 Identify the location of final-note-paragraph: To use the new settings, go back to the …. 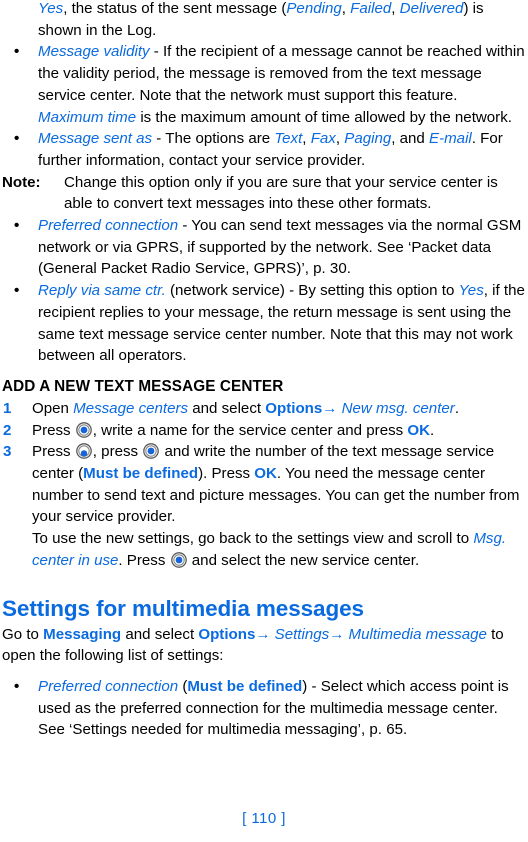
(264, 549).